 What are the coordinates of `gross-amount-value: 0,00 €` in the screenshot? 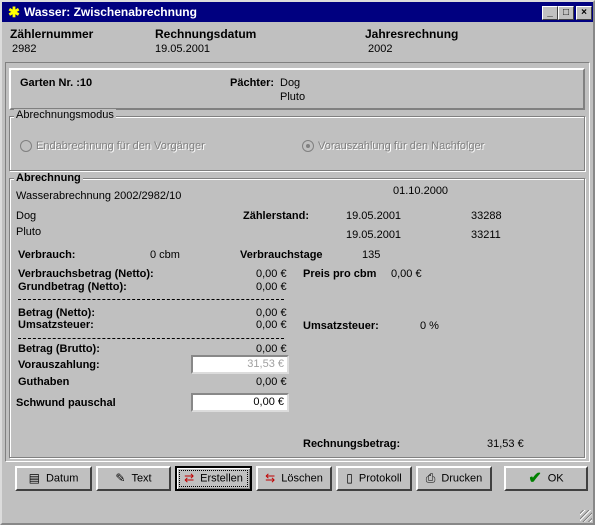 It's located at (271, 349).